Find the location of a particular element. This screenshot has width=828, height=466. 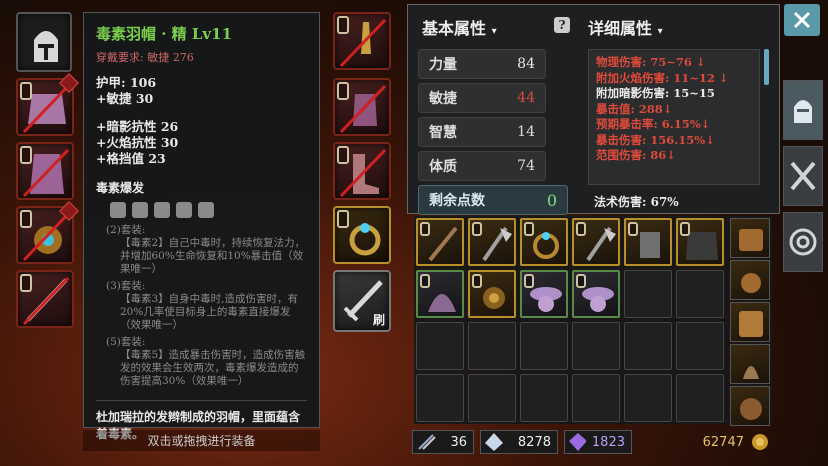

set3-head: (3)套装: is located at coordinates (126, 286).